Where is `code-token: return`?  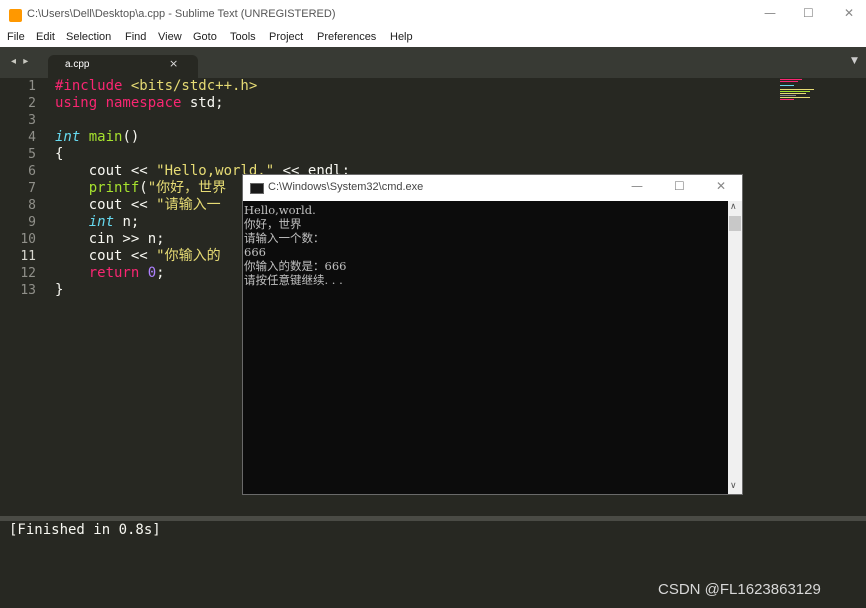 code-token: return is located at coordinates (114, 273).